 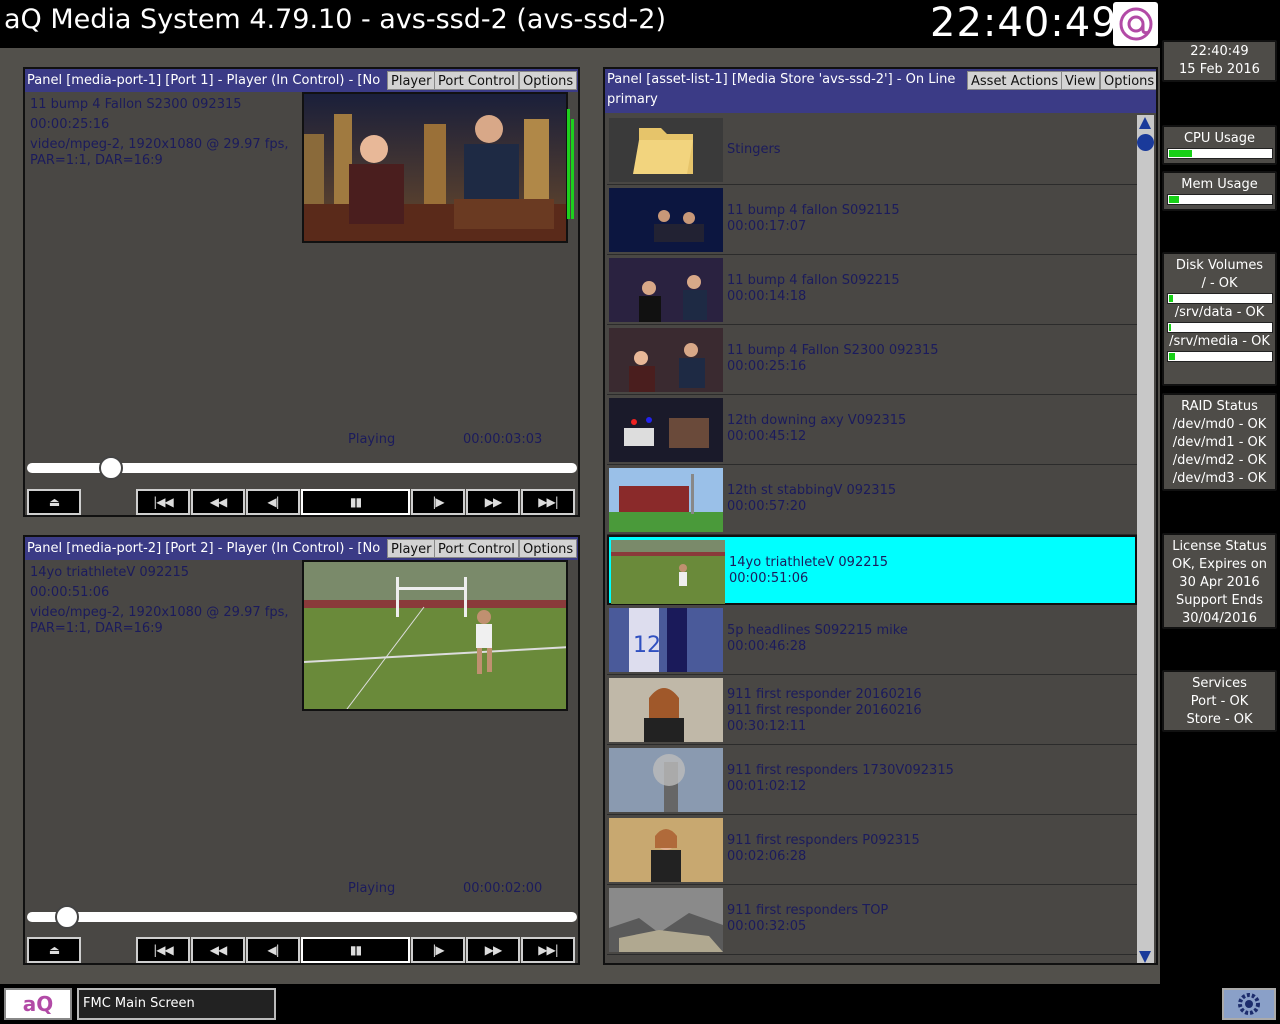 What do you see at coordinates (872, 430) in the screenshot?
I see `asset-row: 12th downing axy V092315 00:00:45:12` at bounding box center [872, 430].